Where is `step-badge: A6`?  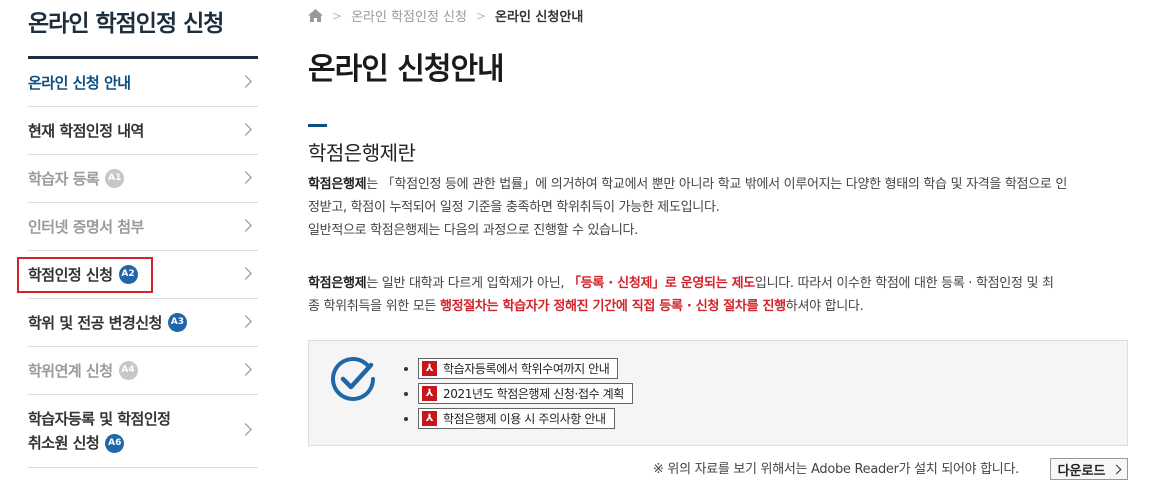
step-badge: A6 is located at coordinates (115, 443).